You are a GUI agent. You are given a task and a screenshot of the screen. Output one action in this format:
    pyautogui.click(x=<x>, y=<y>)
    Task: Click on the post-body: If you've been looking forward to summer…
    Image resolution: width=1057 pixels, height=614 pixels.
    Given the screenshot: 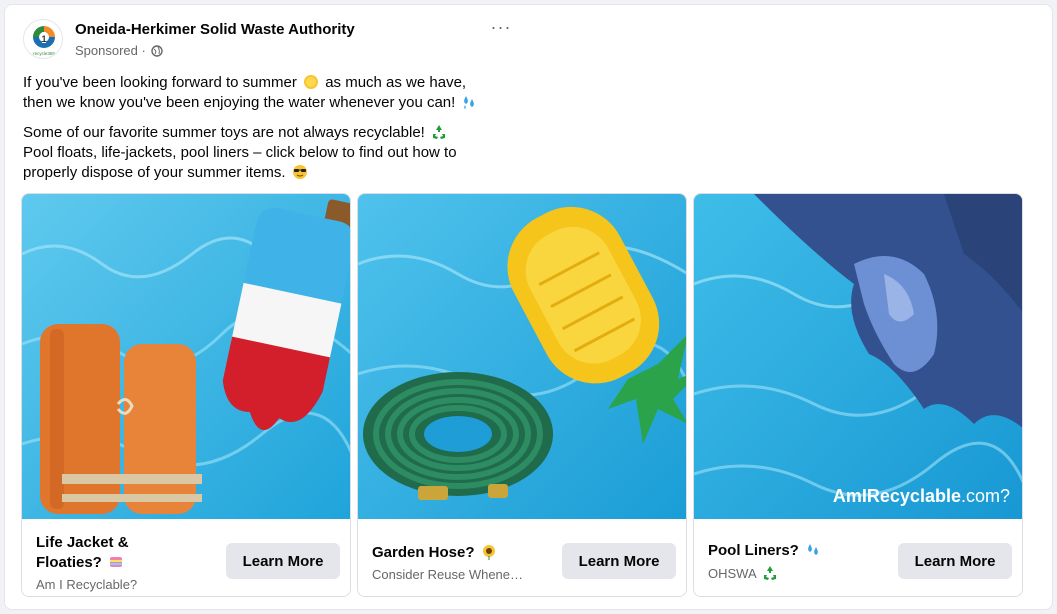 What is the action you would take?
    pyautogui.click(x=283, y=133)
    